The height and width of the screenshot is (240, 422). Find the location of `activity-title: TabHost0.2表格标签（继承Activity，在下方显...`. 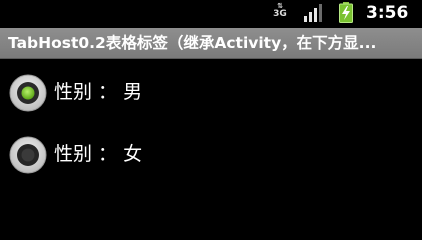

activity-title: TabHost0.2表格标签（继承Activity，在下方显... is located at coordinates (192, 43).